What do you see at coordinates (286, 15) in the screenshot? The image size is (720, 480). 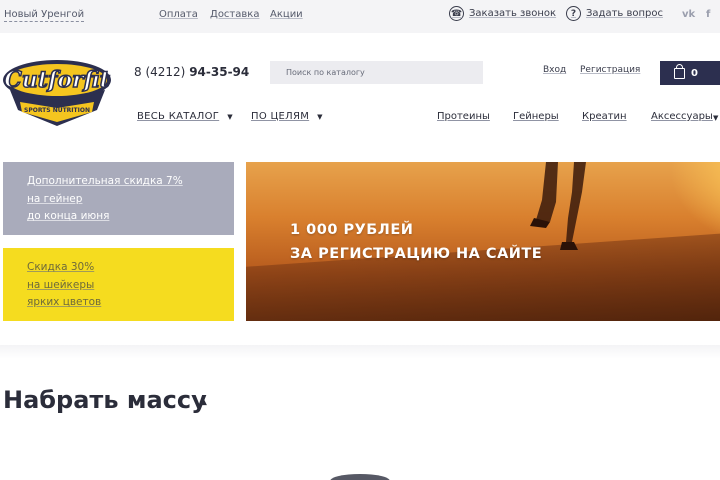 I see `nav-link-promotions: Акции` at bounding box center [286, 15].